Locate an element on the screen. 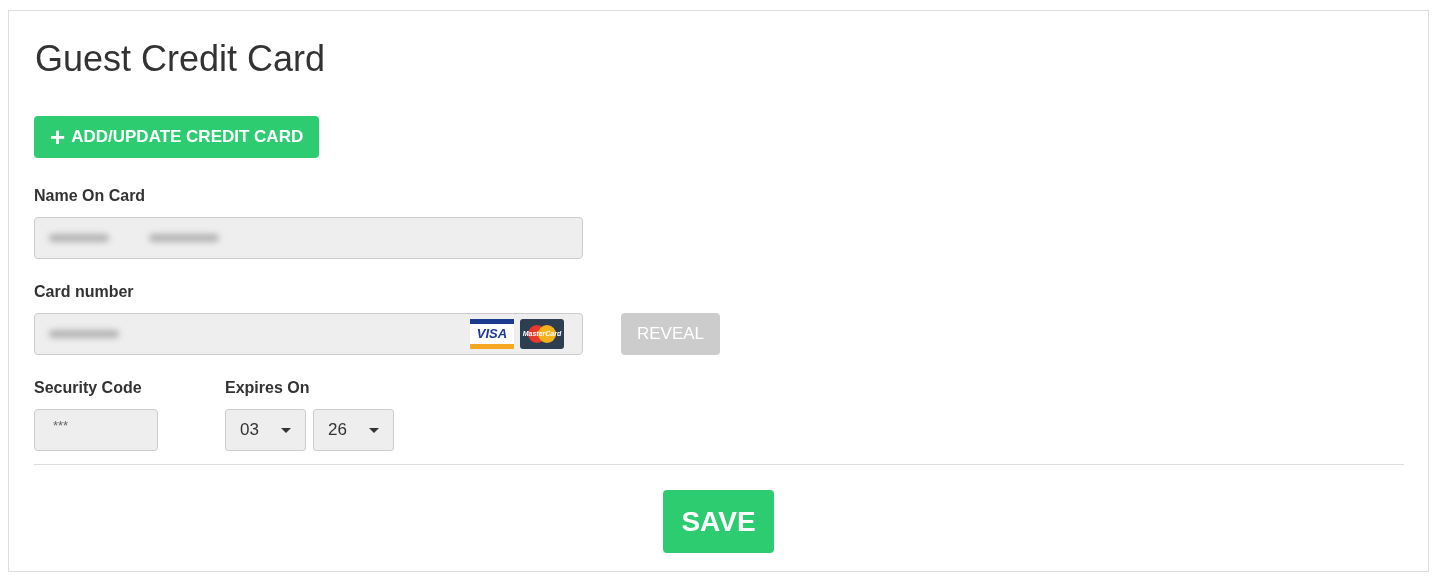 The width and height of the screenshot is (1437, 579). field-label: Security Code is located at coordinates (88, 388).